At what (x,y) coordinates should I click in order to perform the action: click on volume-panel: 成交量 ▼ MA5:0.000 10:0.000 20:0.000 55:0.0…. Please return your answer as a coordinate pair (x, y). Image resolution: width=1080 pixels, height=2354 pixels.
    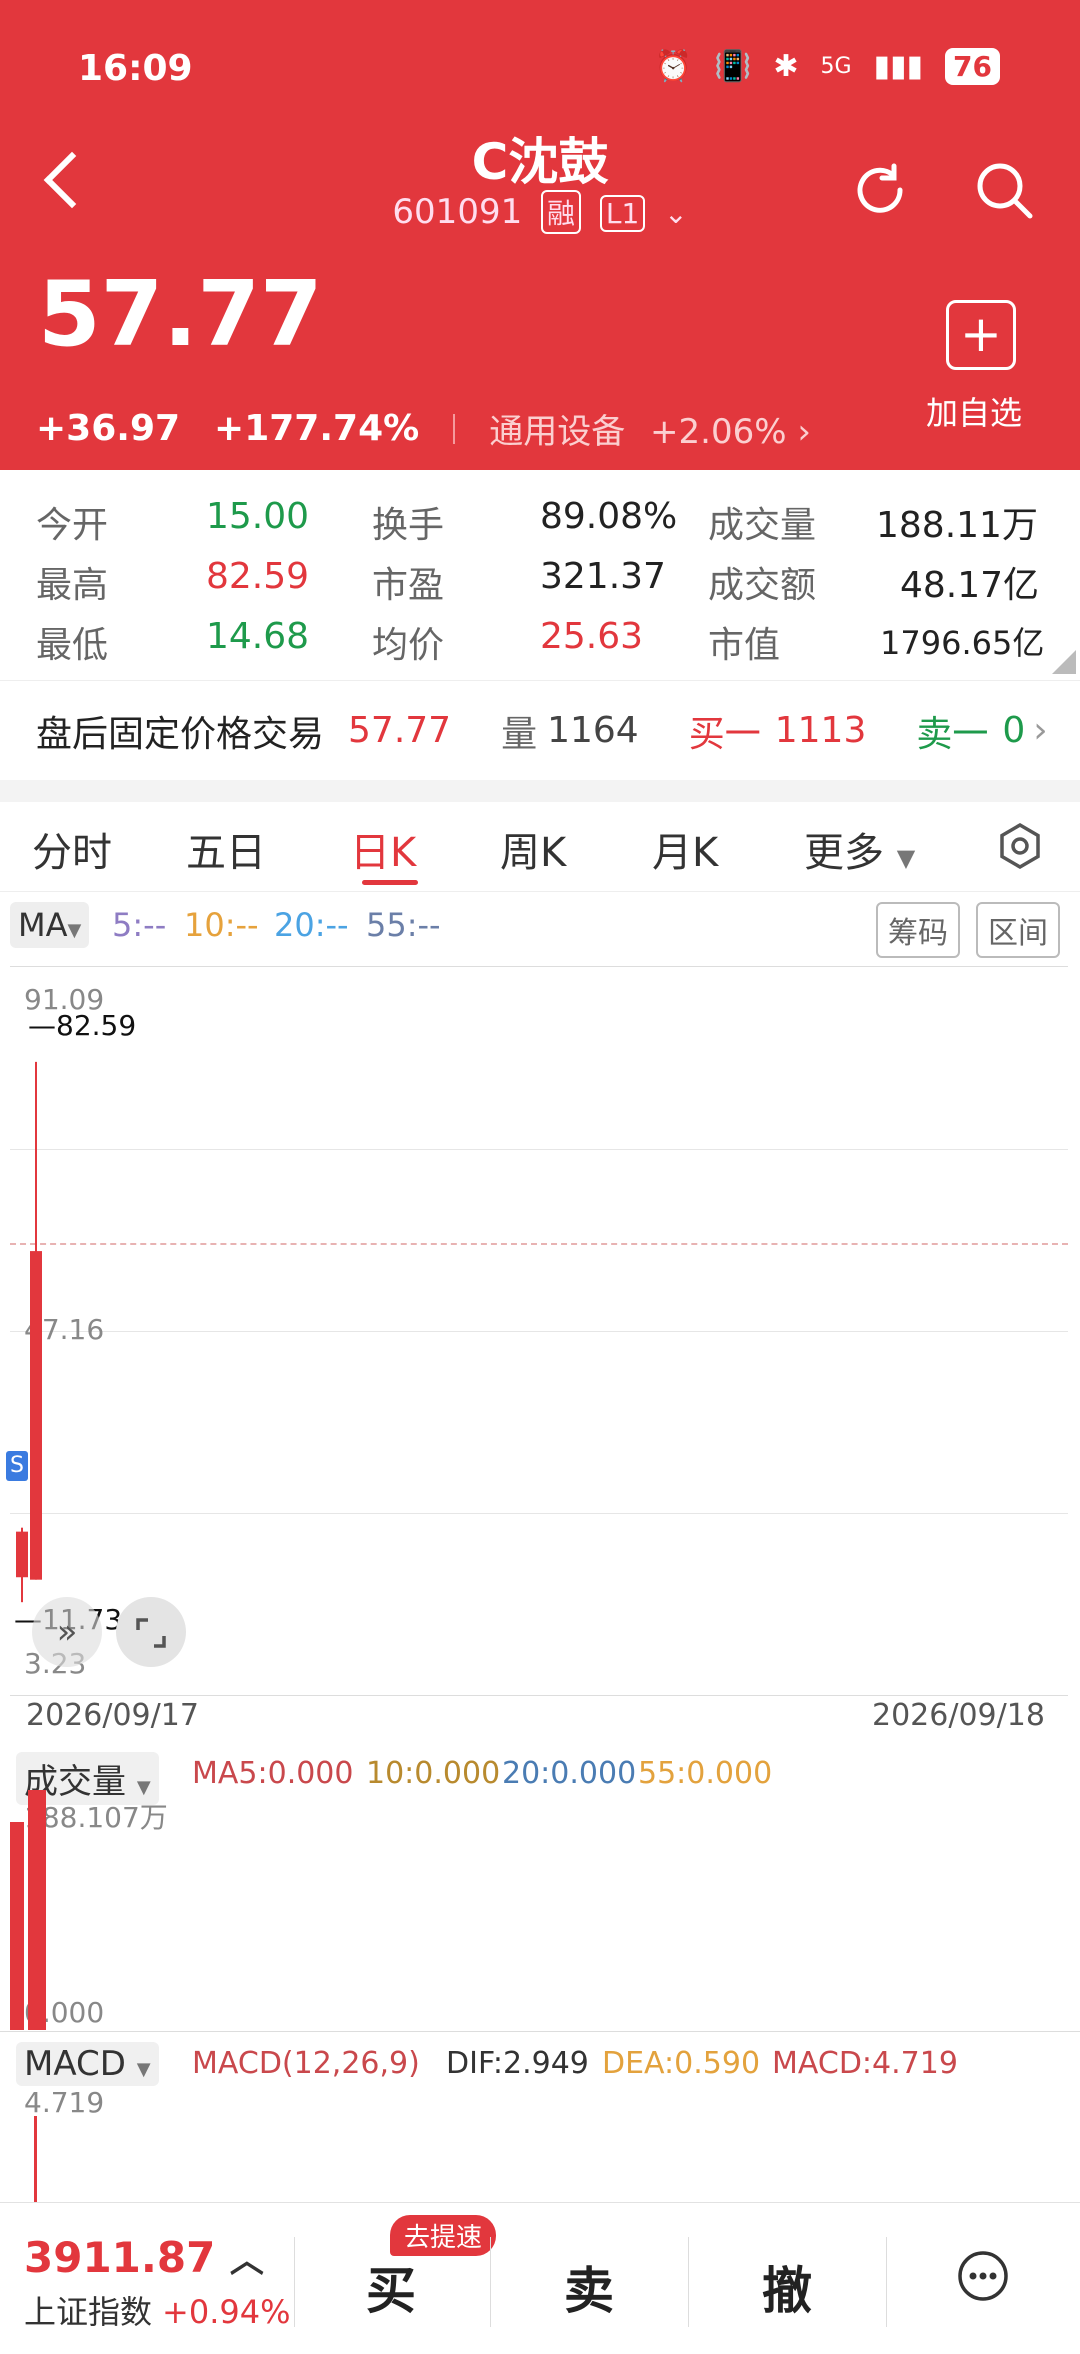
    Looking at the image, I should click on (540, 1887).